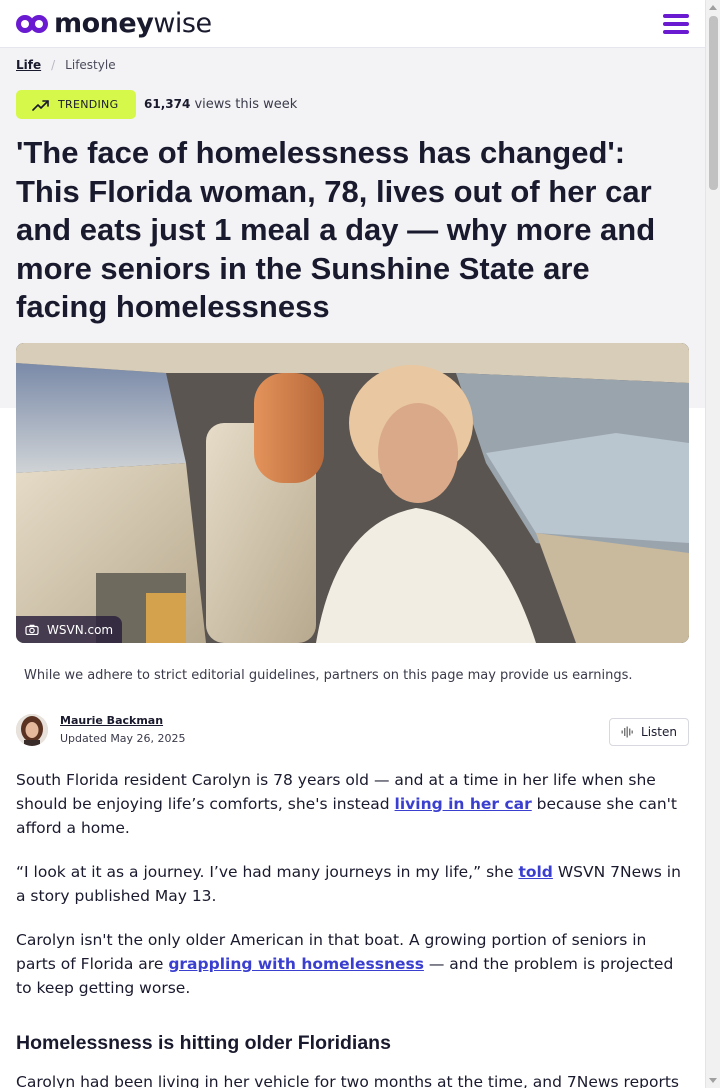  Describe the element at coordinates (90, 65) in the screenshot. I see `breadcrumb-lifestyle: Lifestyle` at that location.